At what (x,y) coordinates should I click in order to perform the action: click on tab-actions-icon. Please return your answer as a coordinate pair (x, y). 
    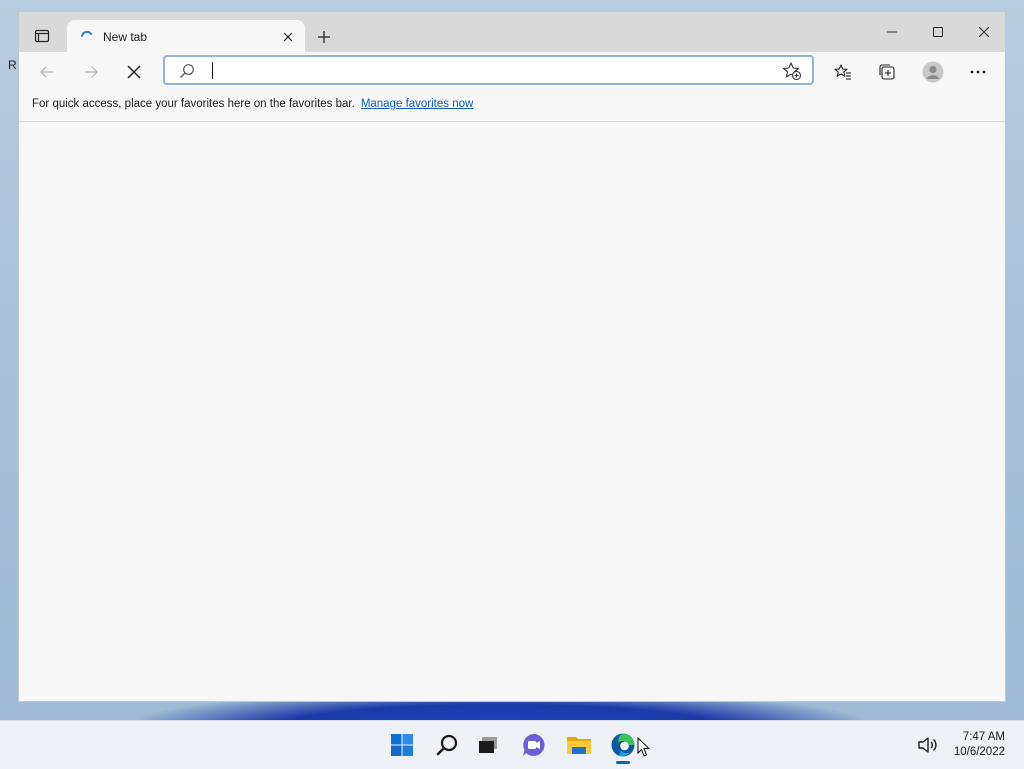
    Looking at the image, I should click on (42, 36).